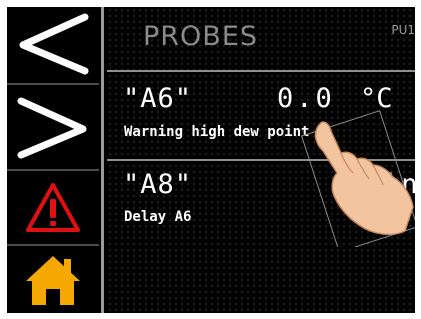 The height and width of the screenshot is (319, 421). I want to click on probe-status: Delay A6, so click(158, 217).